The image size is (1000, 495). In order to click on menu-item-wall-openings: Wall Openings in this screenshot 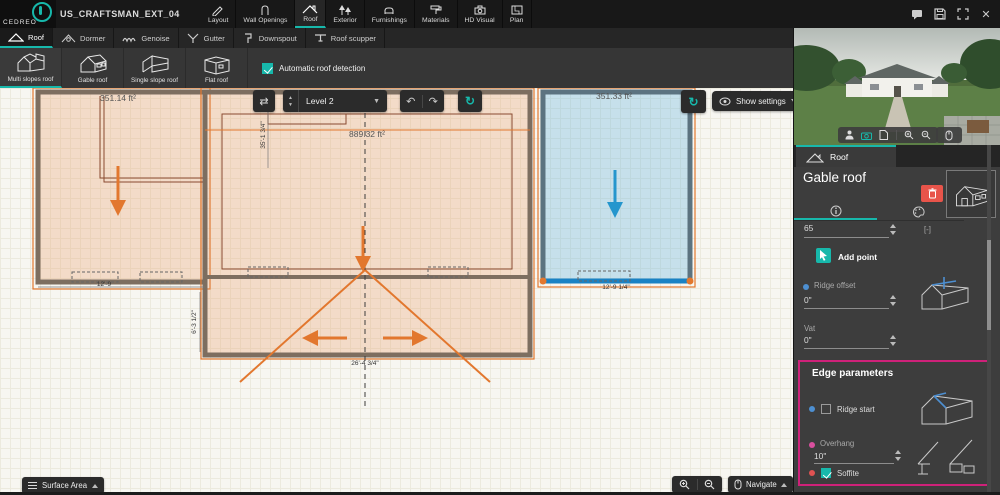, I will do `click(266, 14)`.